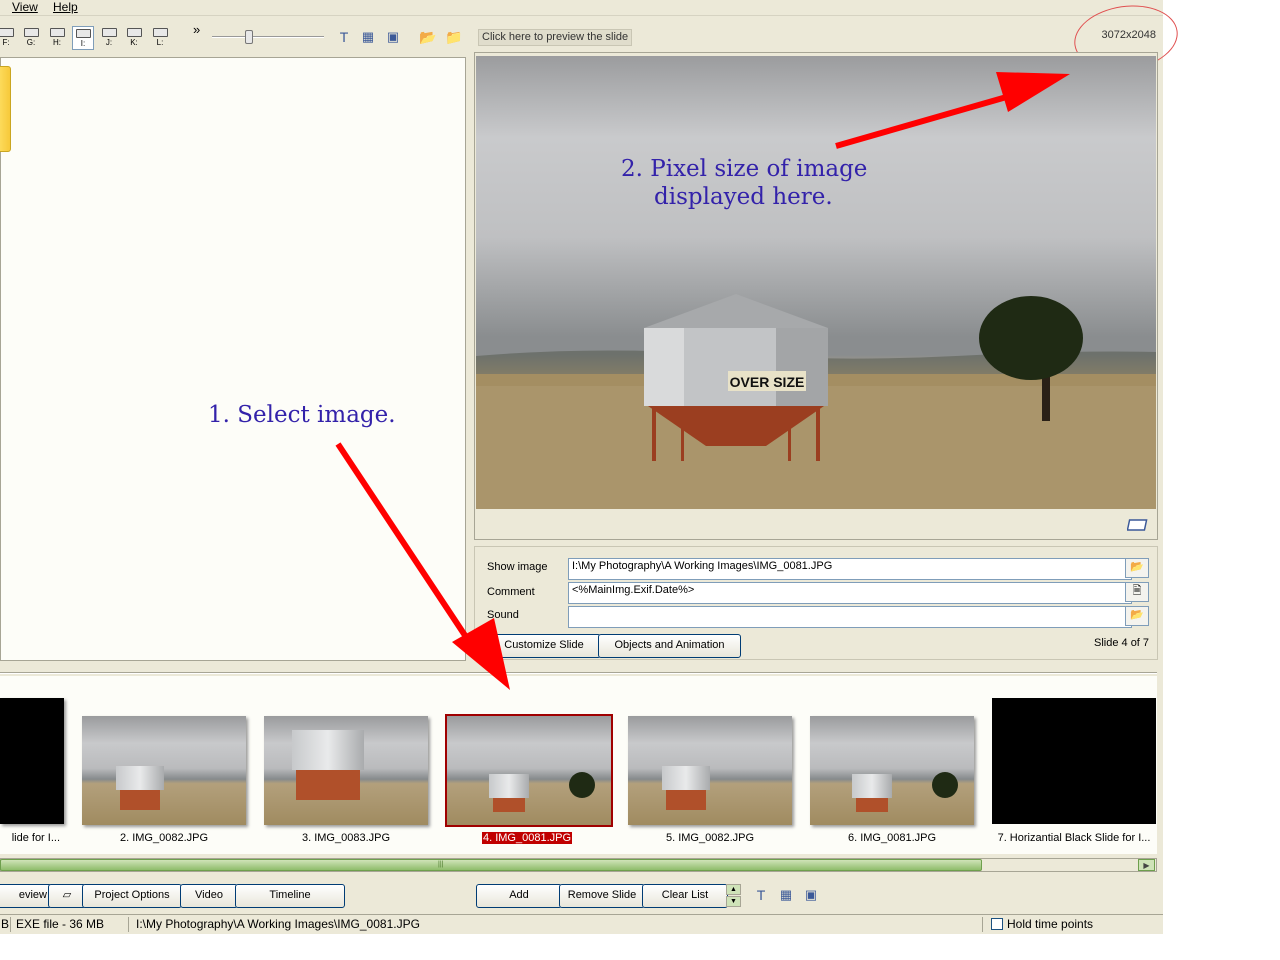 This screenshot has width=1280, height=960. What do you see at coordinates (164, 838) in the screenshot?
I see `thumbnail-caption: 2. IMG_0082.JPG` at bounding box center [164, 838].